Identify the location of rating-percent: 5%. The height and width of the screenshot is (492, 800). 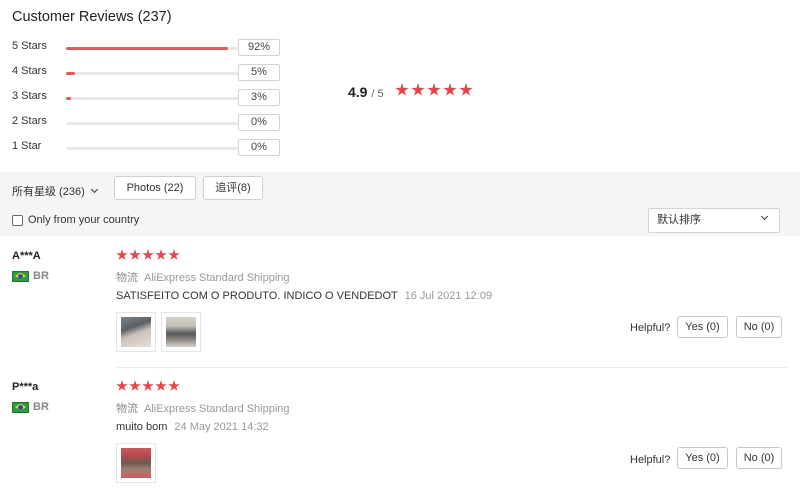
(259, 72).